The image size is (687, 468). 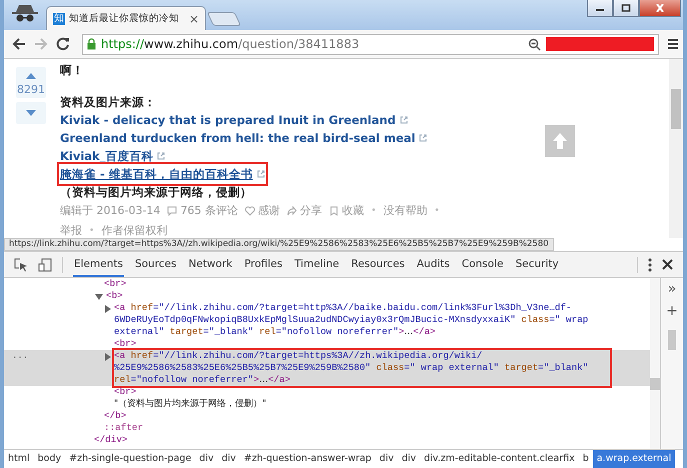 I want to click on answer-text: 啊！, so click(x=72, y=70).